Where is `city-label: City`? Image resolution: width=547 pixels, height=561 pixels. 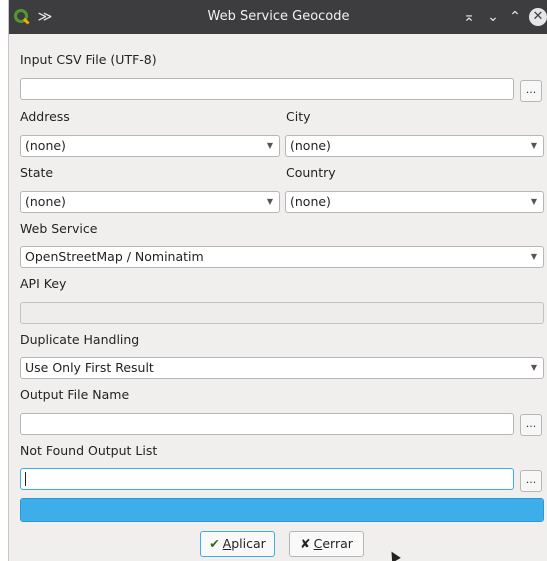
city-label: City is located at coordinates (298, 116).